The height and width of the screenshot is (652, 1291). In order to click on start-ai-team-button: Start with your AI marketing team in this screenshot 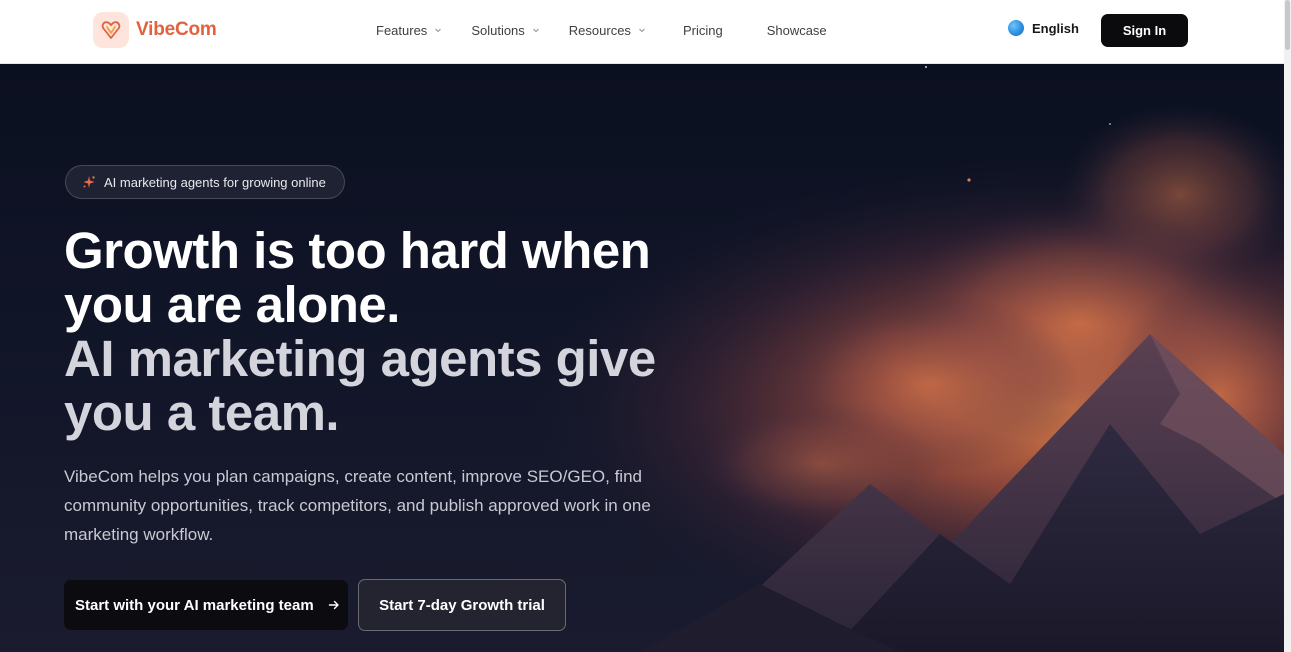, I will do `click(206, 605)`.